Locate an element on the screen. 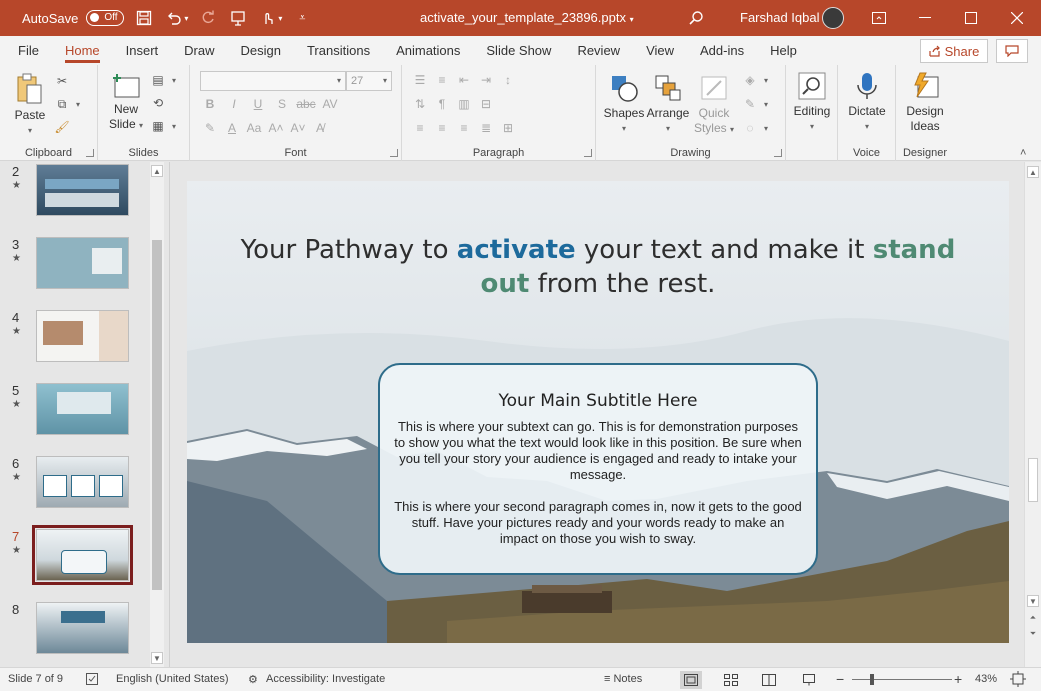  tab-add-ins: Add-ins is located at coordinates (722, 50).